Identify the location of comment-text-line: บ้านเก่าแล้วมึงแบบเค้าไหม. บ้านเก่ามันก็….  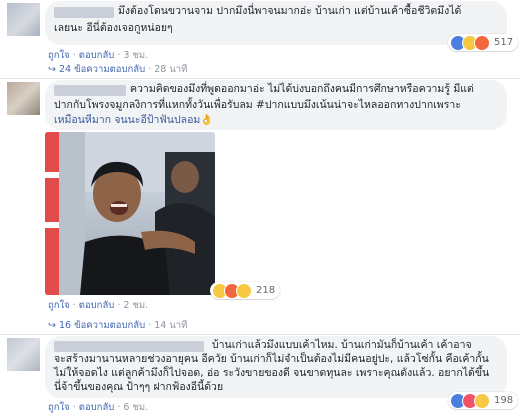
(342, 345).